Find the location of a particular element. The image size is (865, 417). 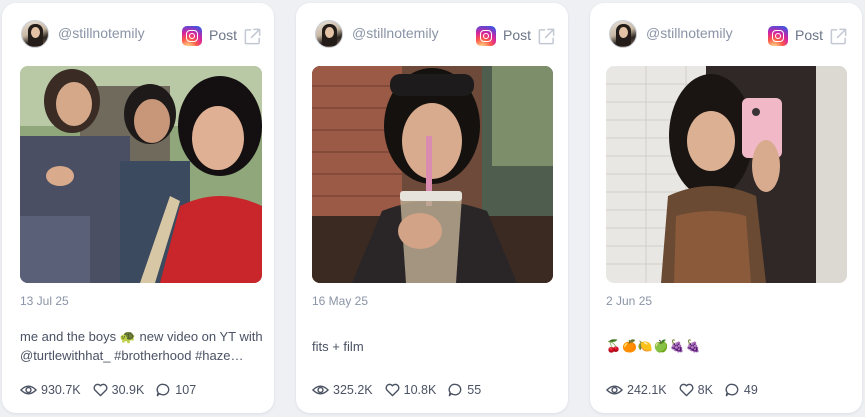

views-count: 242.1K is located at coordinates (647, 390).